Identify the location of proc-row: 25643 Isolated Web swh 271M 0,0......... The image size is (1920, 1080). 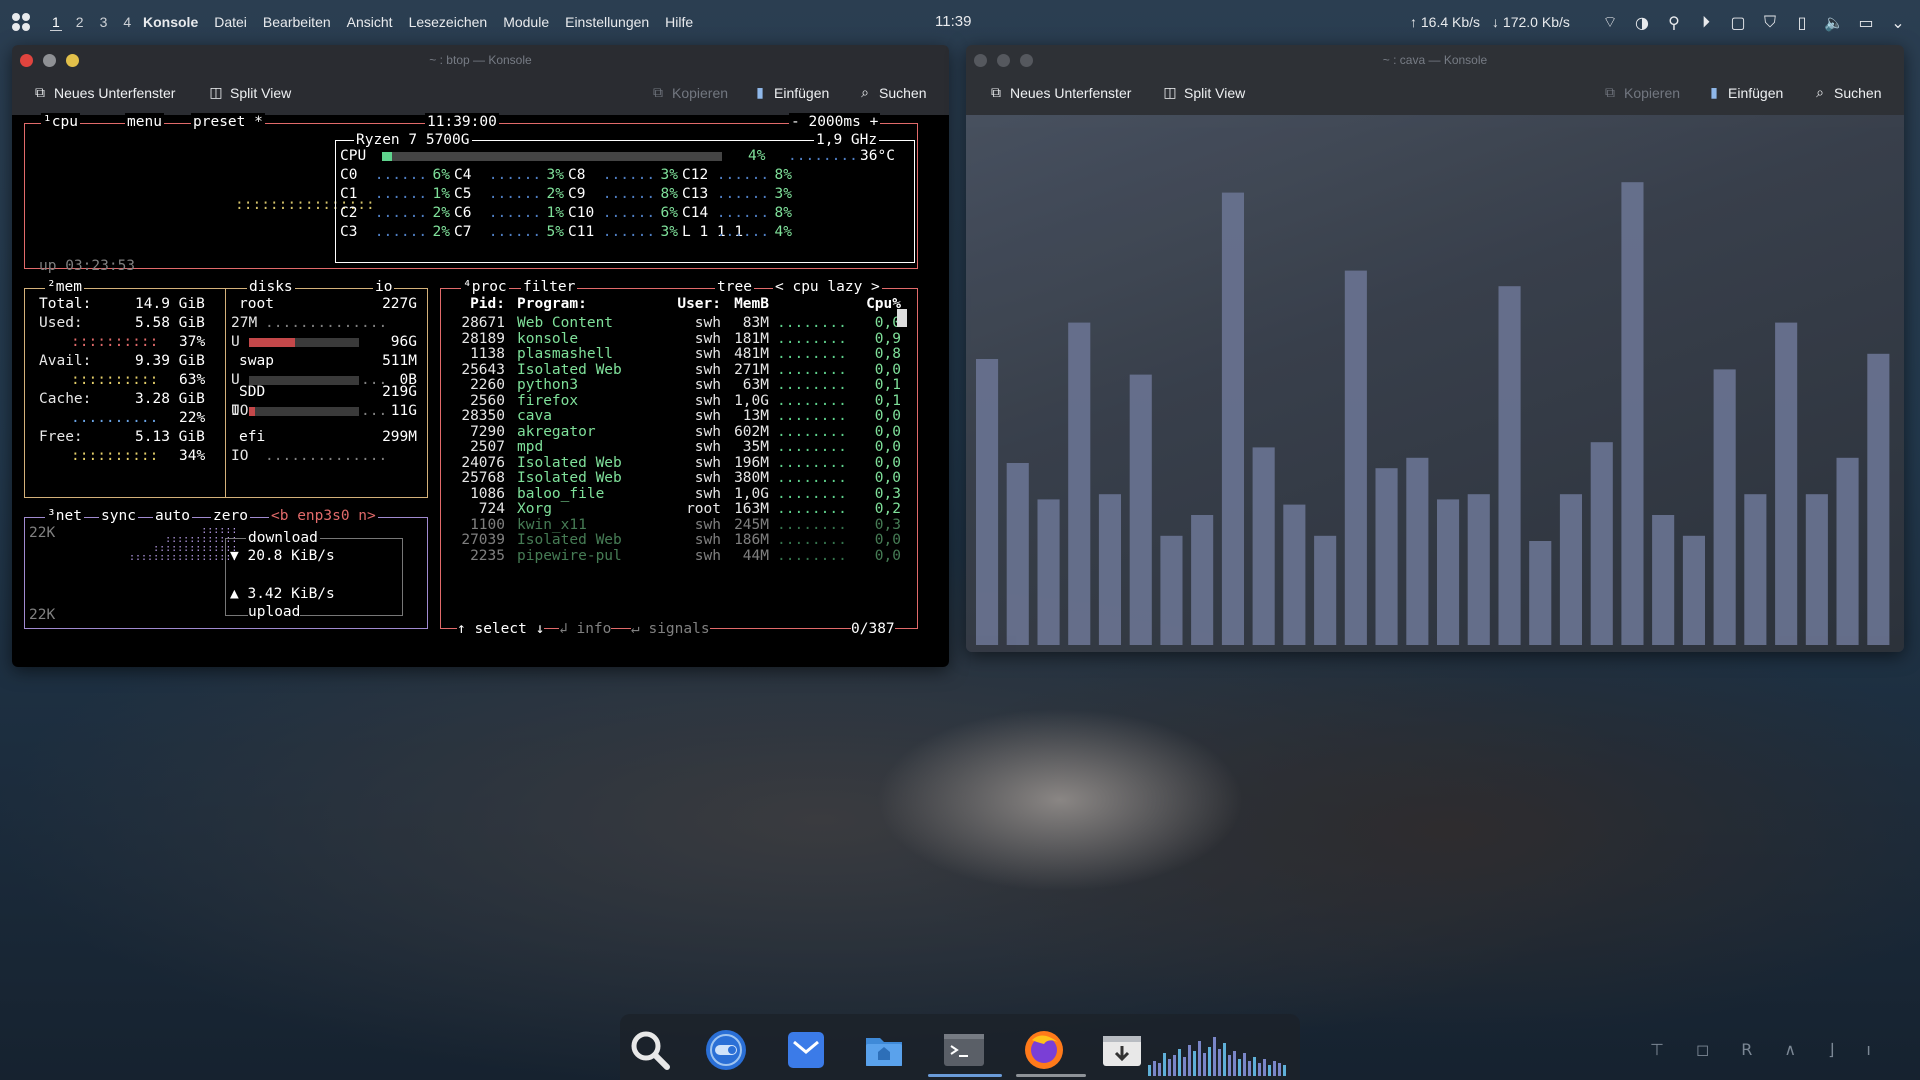
(676, 369).